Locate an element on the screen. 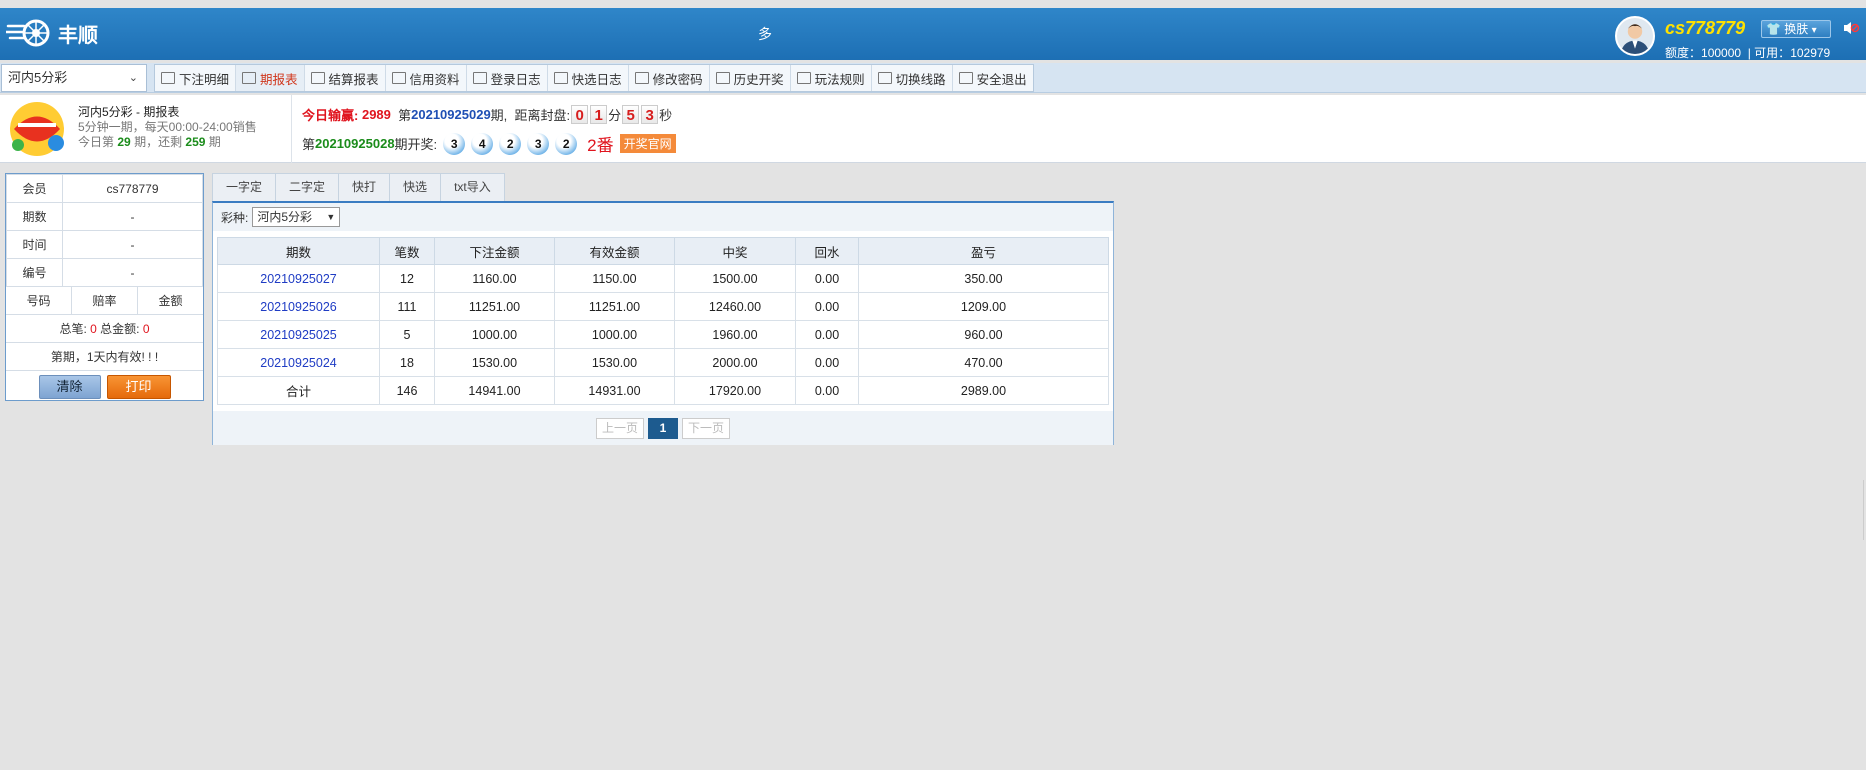  draw-ball: 2 is located at coordinates (566, 143).